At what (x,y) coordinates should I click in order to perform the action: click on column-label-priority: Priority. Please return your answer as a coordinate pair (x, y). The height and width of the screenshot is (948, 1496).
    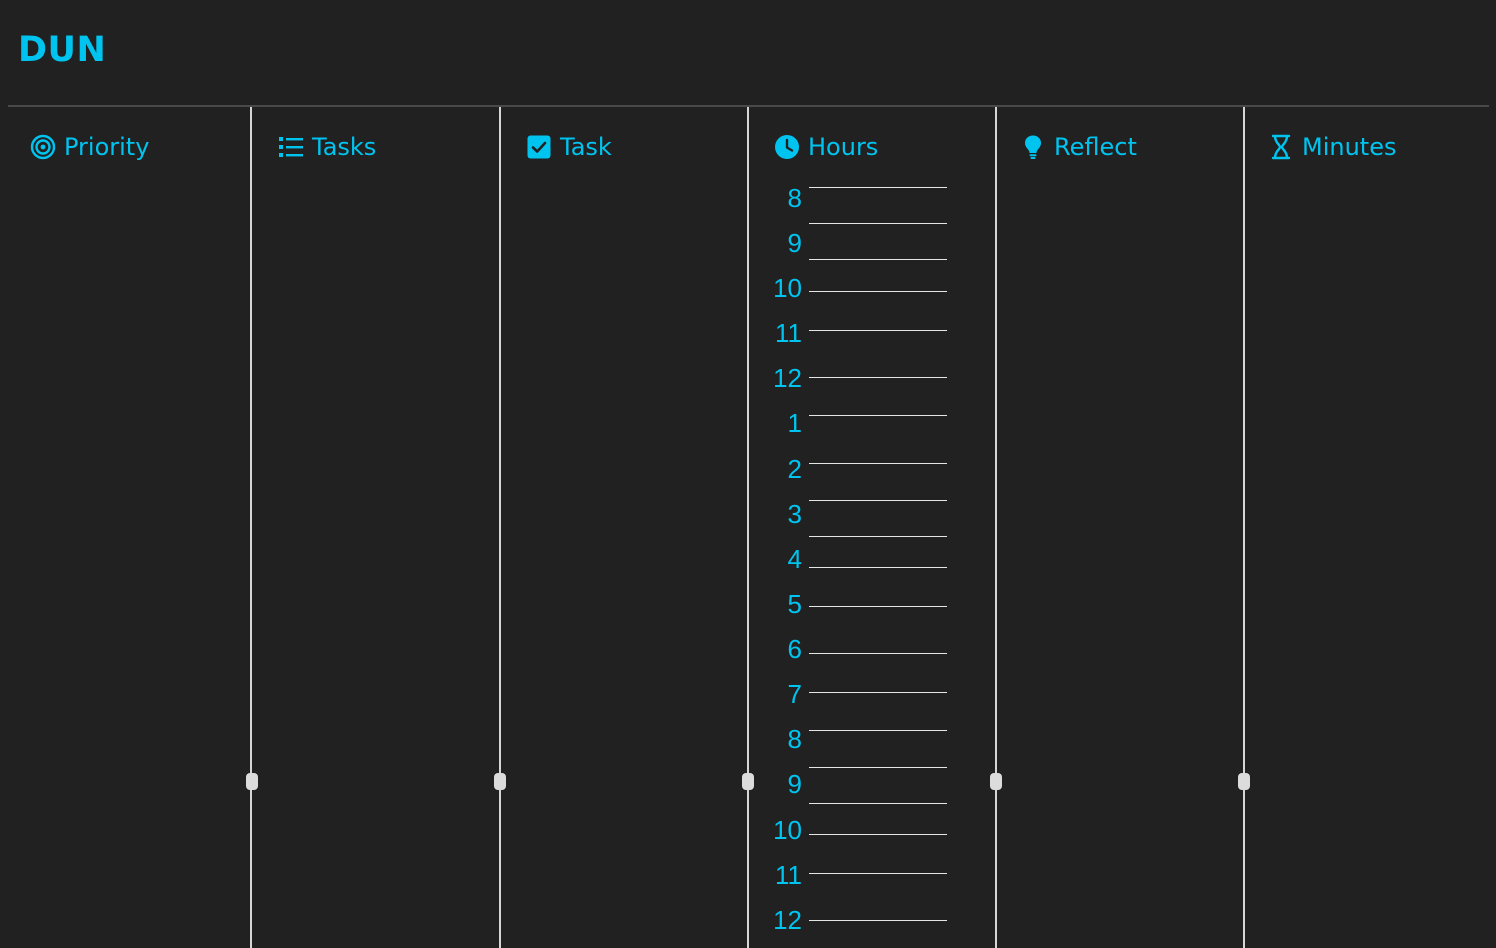
    Looking at the image, I should click on (107, 147).